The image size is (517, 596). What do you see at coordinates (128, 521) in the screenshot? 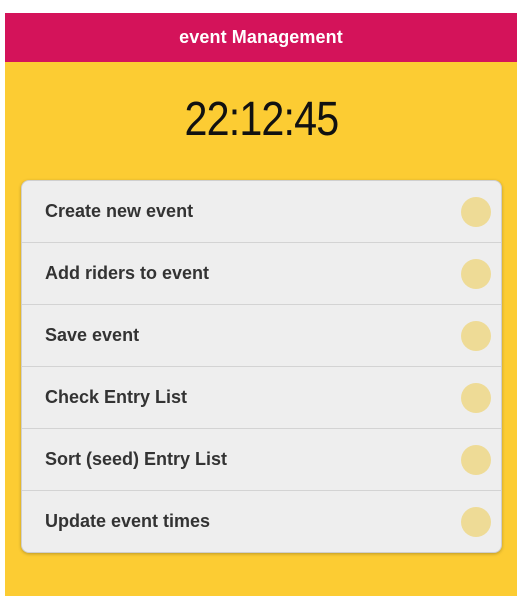
I see `menu-item-label: Update event times` at bounding box center [128, 521].